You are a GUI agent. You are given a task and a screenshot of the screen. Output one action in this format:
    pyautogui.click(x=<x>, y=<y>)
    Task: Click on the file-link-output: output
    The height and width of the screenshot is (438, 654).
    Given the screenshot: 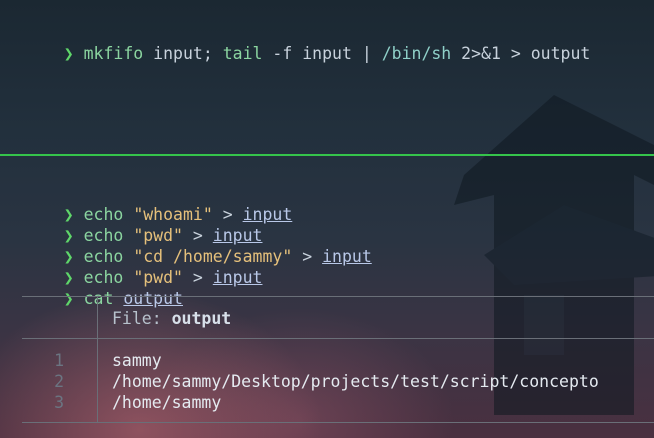 What is the action you would take?
    pyautogui.click(x=153, y=298)
    